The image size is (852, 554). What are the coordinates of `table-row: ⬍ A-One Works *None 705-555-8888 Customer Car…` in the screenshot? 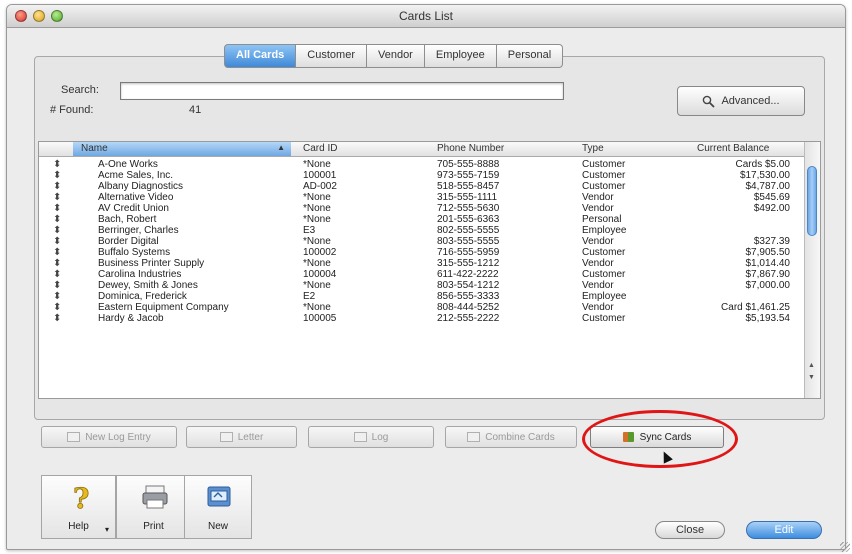 It's located at (421, 164).